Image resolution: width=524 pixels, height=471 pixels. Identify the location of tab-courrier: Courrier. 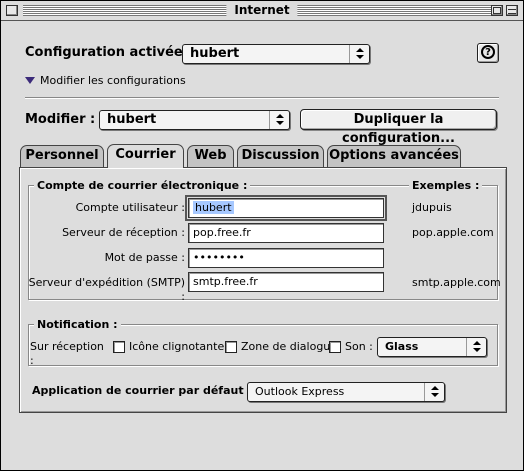
(145, 156).